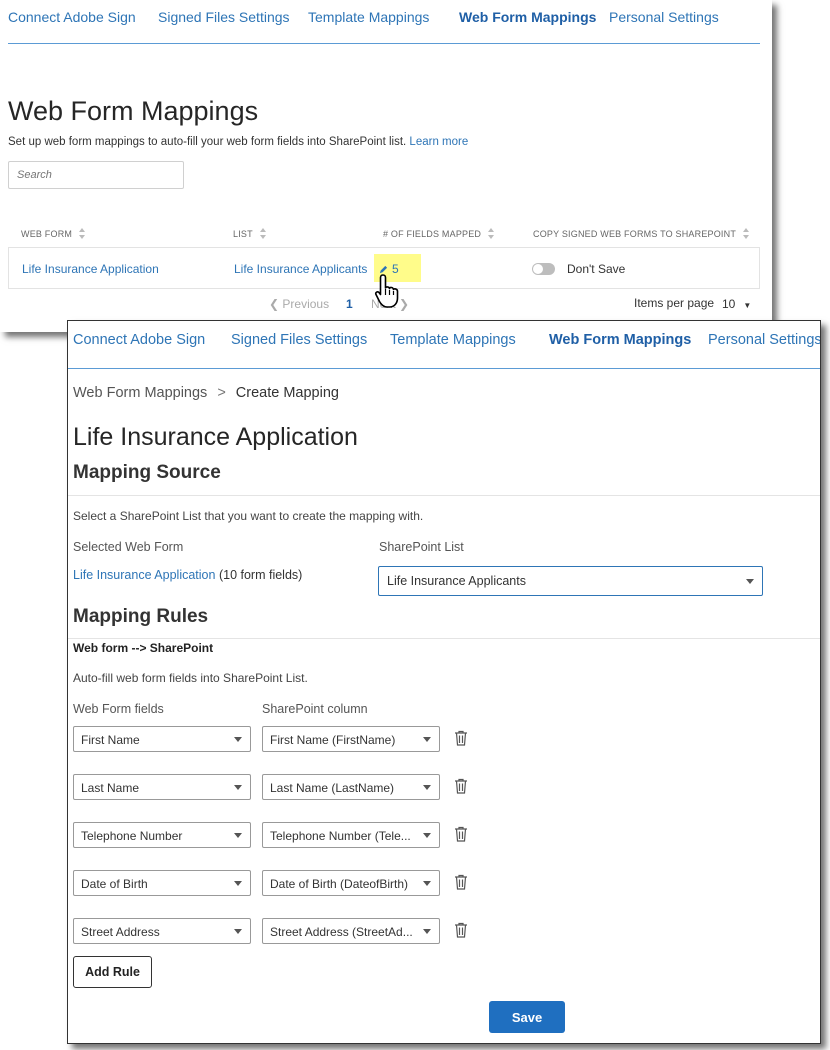 This screenshot has width=830, height=1050. What do you see at coordinates (456, 581) in the screenshot?
I see `sharepoint-list-value: Life Insurance Applicants` at bounding box center [456, 581].